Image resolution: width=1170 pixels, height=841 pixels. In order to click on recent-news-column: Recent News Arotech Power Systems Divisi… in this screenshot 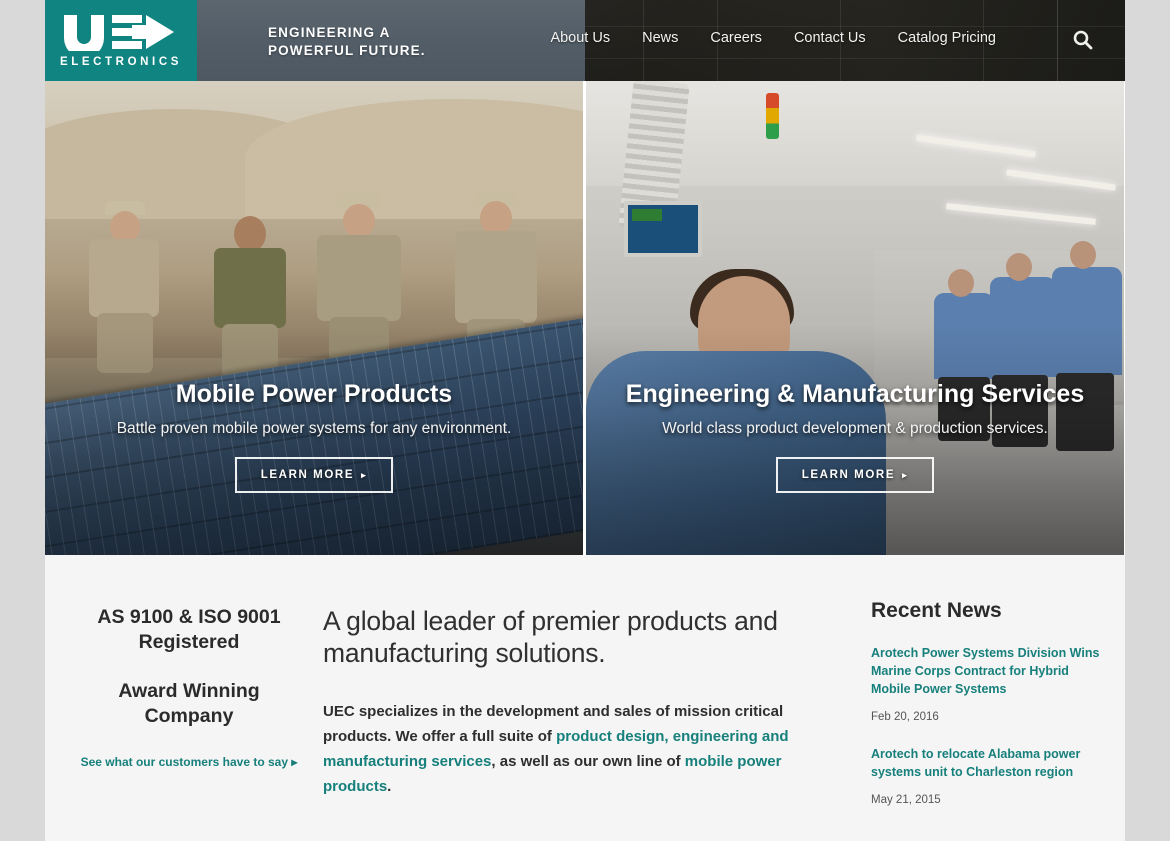, I will do `click(986, 702)`.